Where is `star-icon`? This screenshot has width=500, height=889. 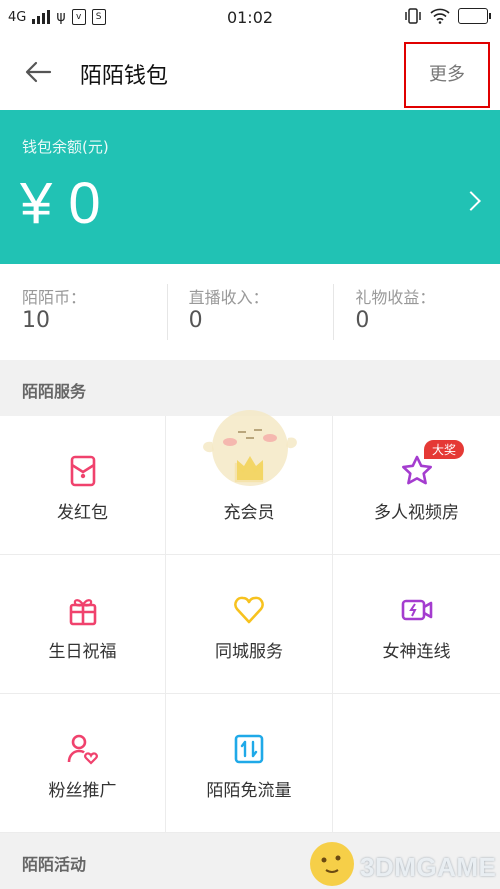
star-icon is located at coordinates (416, 470).